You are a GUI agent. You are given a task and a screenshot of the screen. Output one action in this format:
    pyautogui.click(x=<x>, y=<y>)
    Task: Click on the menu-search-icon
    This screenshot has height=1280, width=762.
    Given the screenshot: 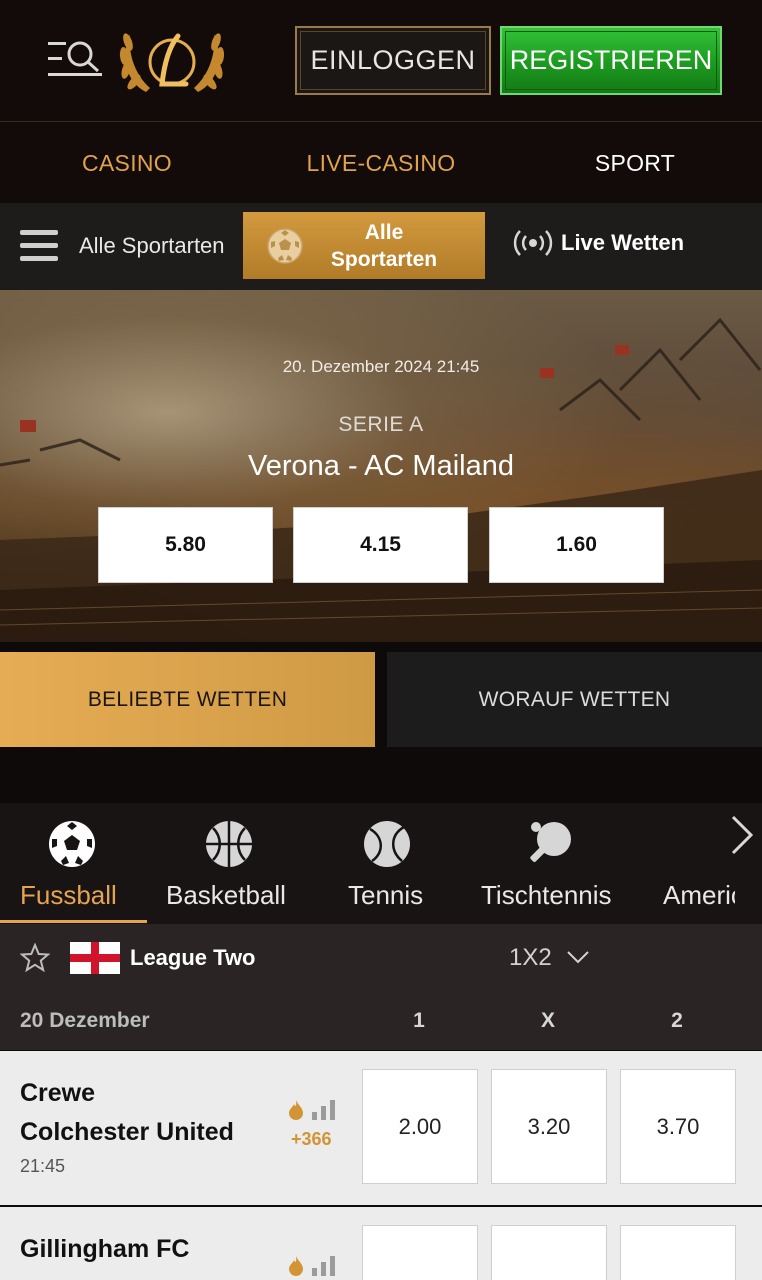 What is the action you would take?
    pyautogui.click(x=75, y=59)
    